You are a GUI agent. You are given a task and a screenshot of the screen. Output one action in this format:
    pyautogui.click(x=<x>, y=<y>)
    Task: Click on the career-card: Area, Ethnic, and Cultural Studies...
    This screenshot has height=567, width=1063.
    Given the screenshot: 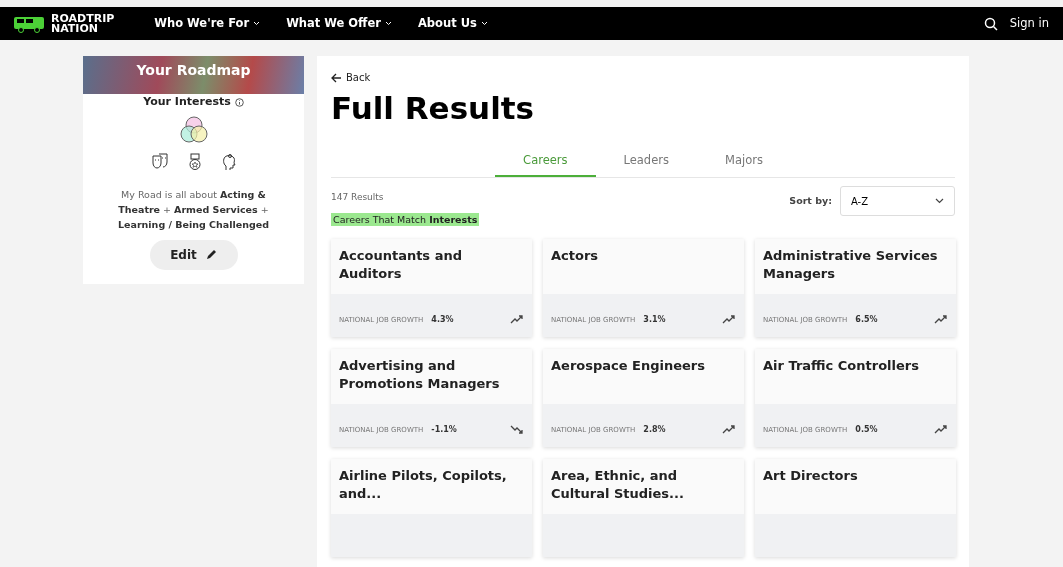 What is the action you would take?
    pyautogui.click(x=643, y=507)
    